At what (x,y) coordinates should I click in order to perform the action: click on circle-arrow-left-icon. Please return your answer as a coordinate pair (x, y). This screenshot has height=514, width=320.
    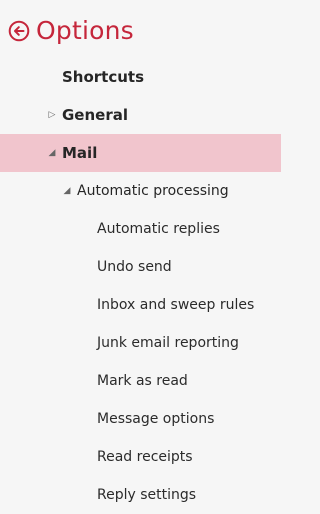
    Looking at the image, I should click on (19, 31).